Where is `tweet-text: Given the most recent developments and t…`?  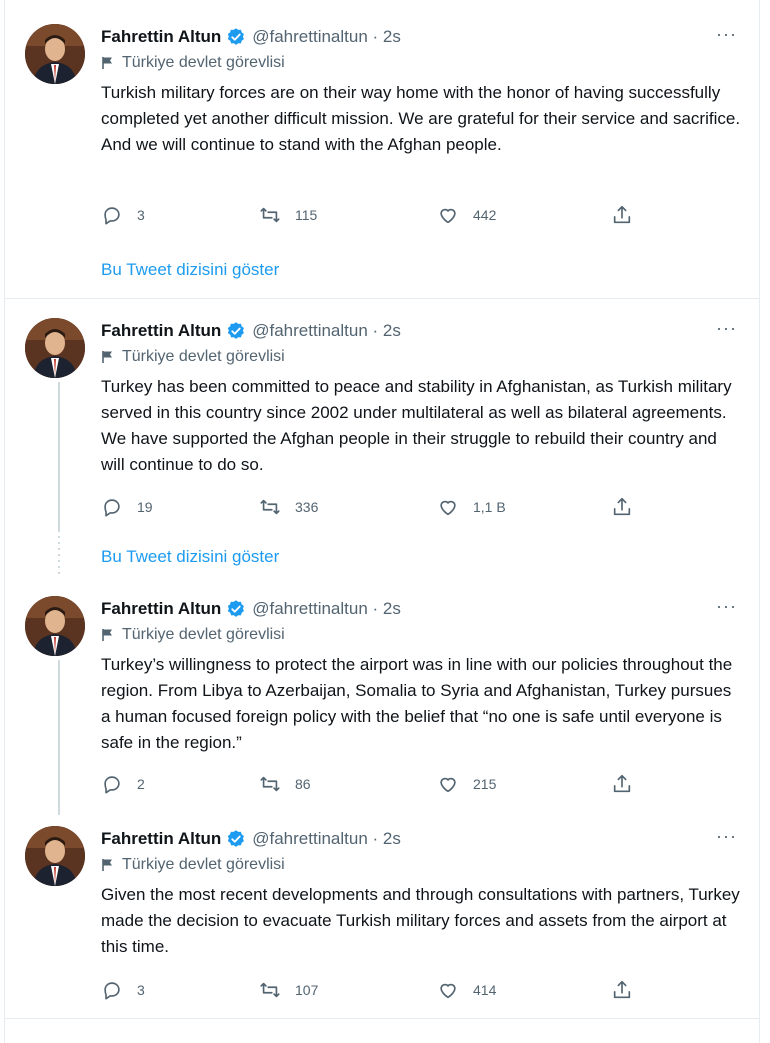
tweet-text: Given the most recent developments and t… is located at coordinates (420, 920).